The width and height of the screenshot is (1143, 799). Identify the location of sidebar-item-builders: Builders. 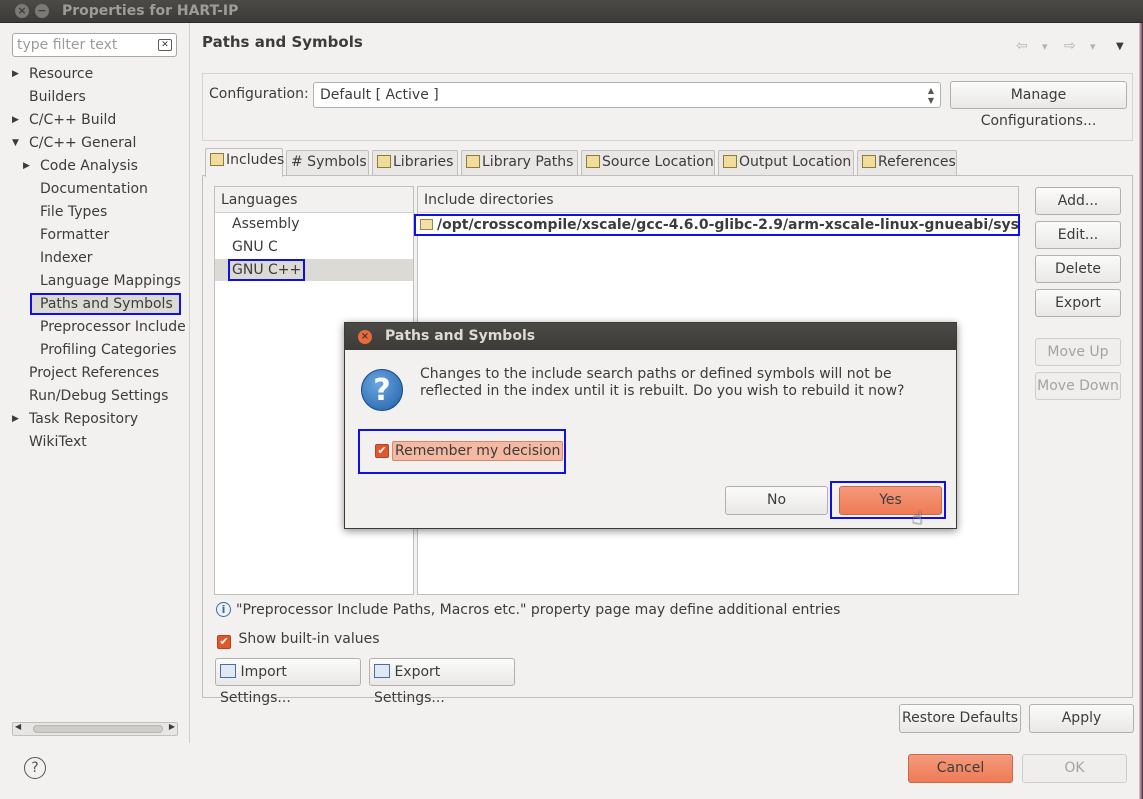
(57, 97).